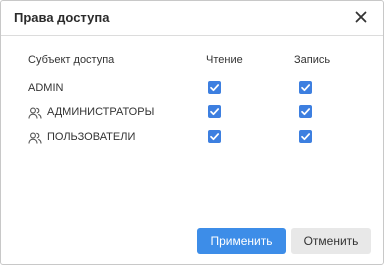 The height and width of the screenshot is (265, 384). Describe the element at coordinates (71, 60) in the screenshot. I see `column-header-subject: Субъект доступа` at that location.